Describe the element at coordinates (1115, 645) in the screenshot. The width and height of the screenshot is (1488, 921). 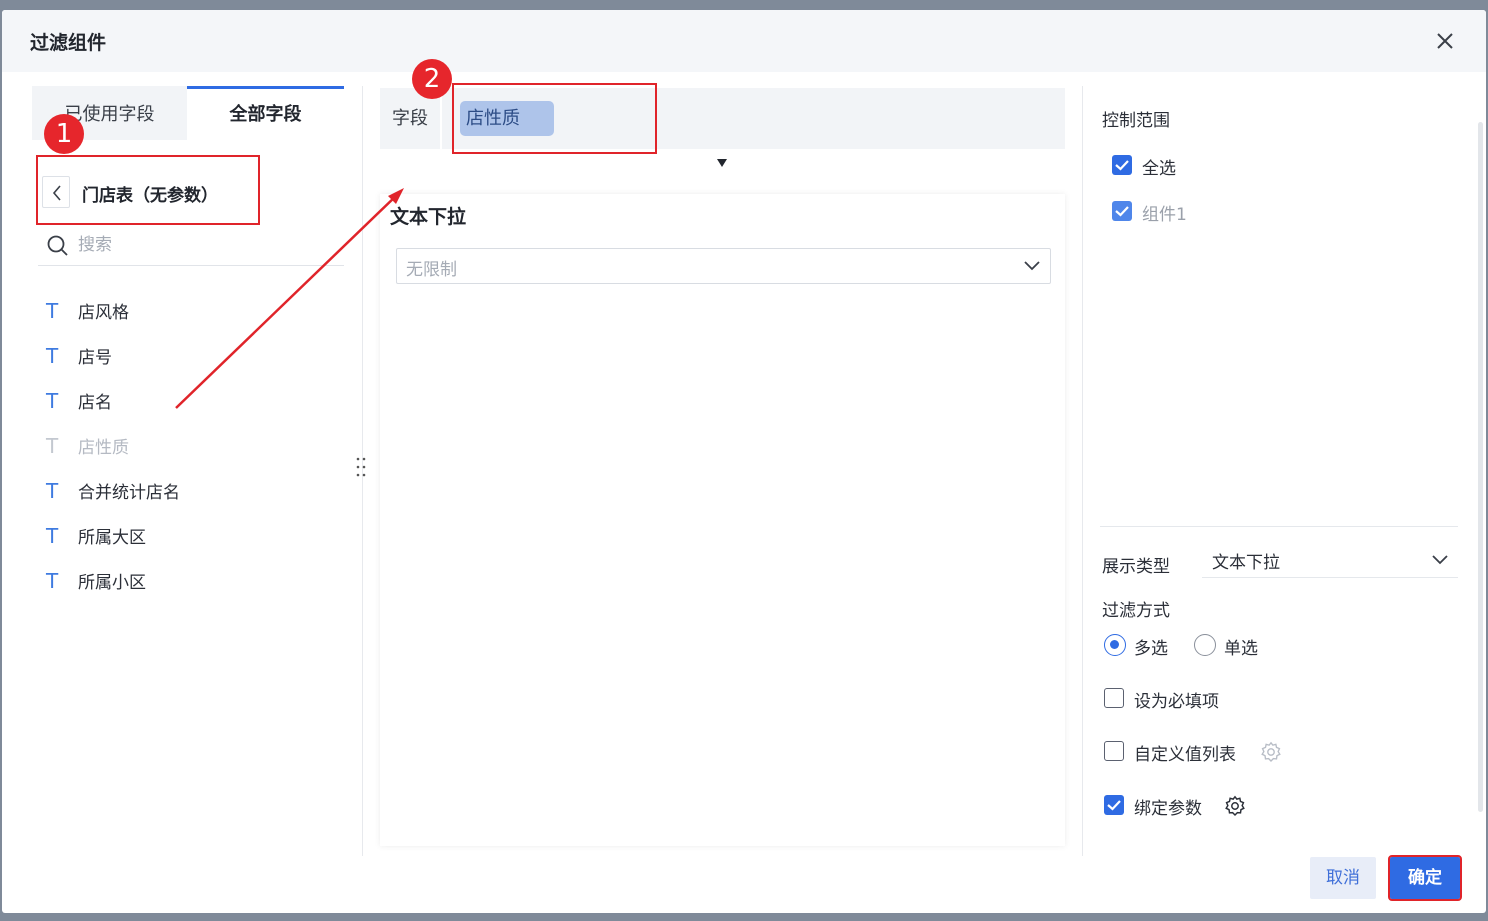
I see `multi-select-radio` at that location.